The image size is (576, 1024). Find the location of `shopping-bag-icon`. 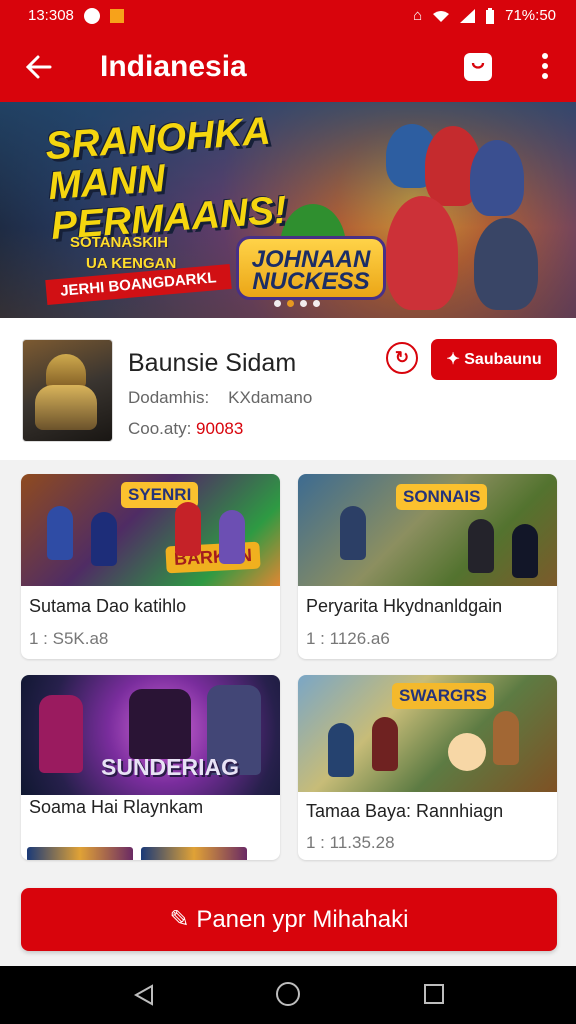

shopping-bag-icon is located at coordinates (478, 67).